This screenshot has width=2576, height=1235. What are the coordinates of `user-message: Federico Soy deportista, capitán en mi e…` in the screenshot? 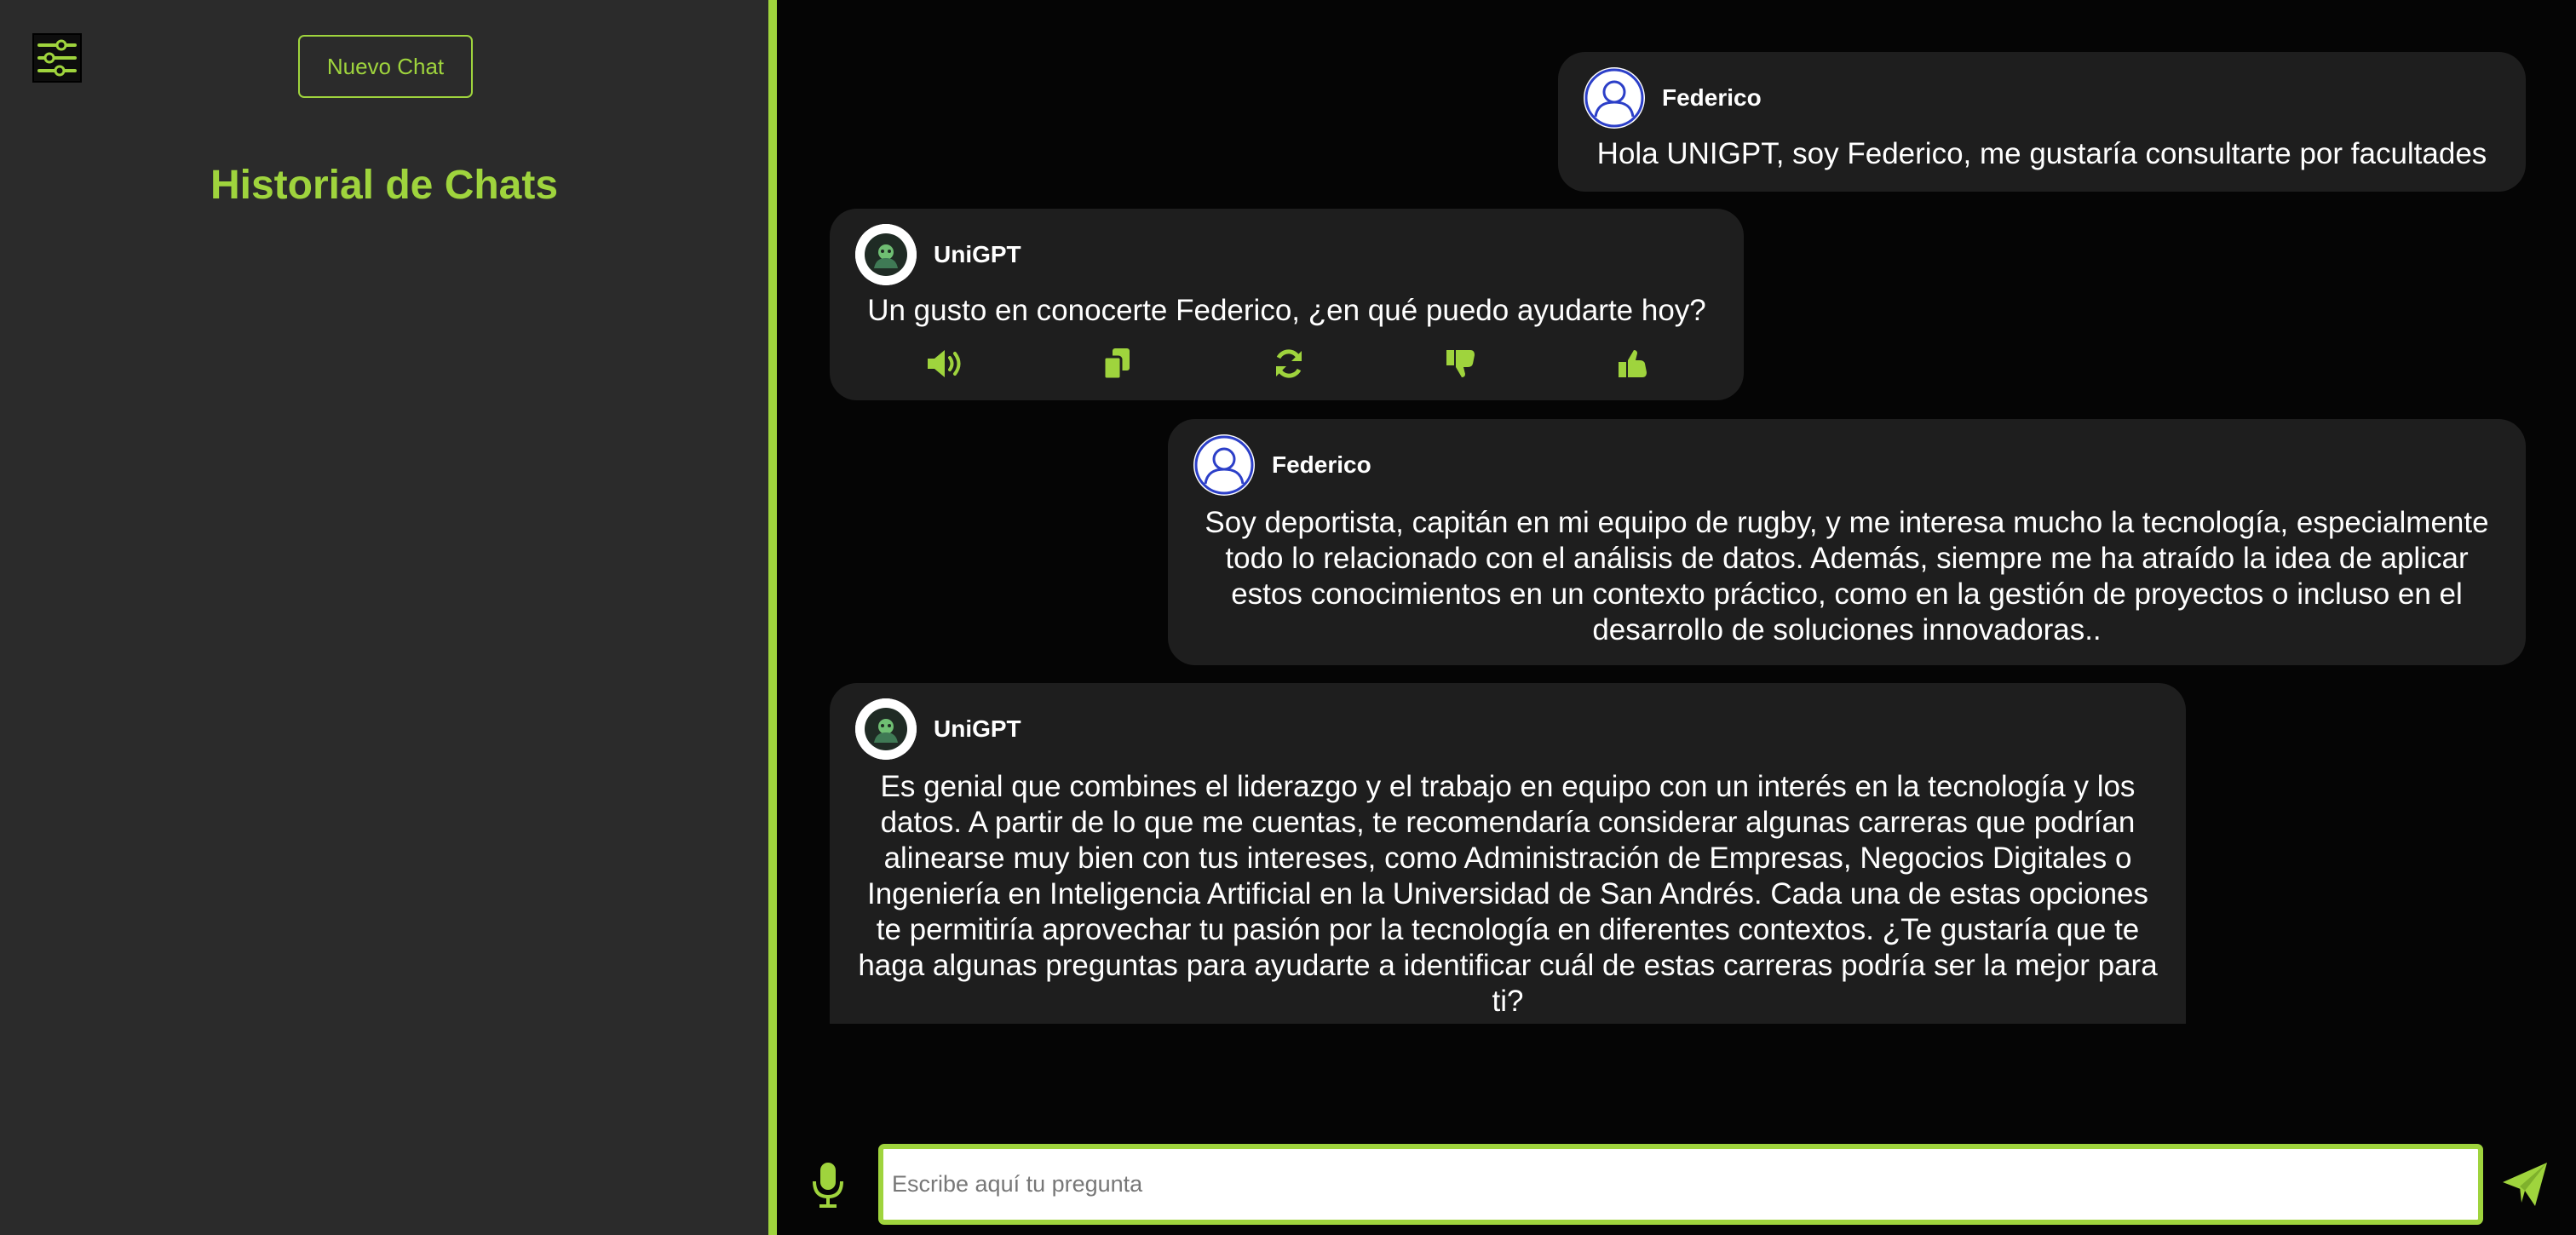 It's located at (1847, 542).